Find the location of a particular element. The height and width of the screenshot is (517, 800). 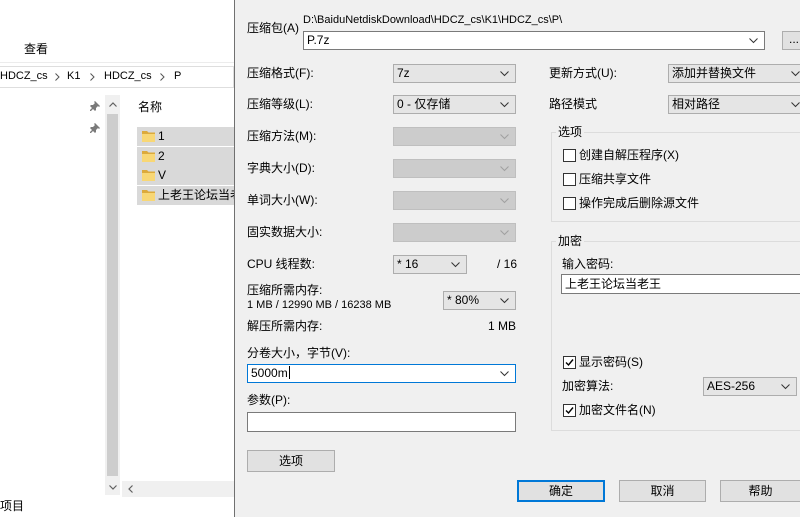

level-value: 0 - 仅存储 is located at coordinates (424, 104).